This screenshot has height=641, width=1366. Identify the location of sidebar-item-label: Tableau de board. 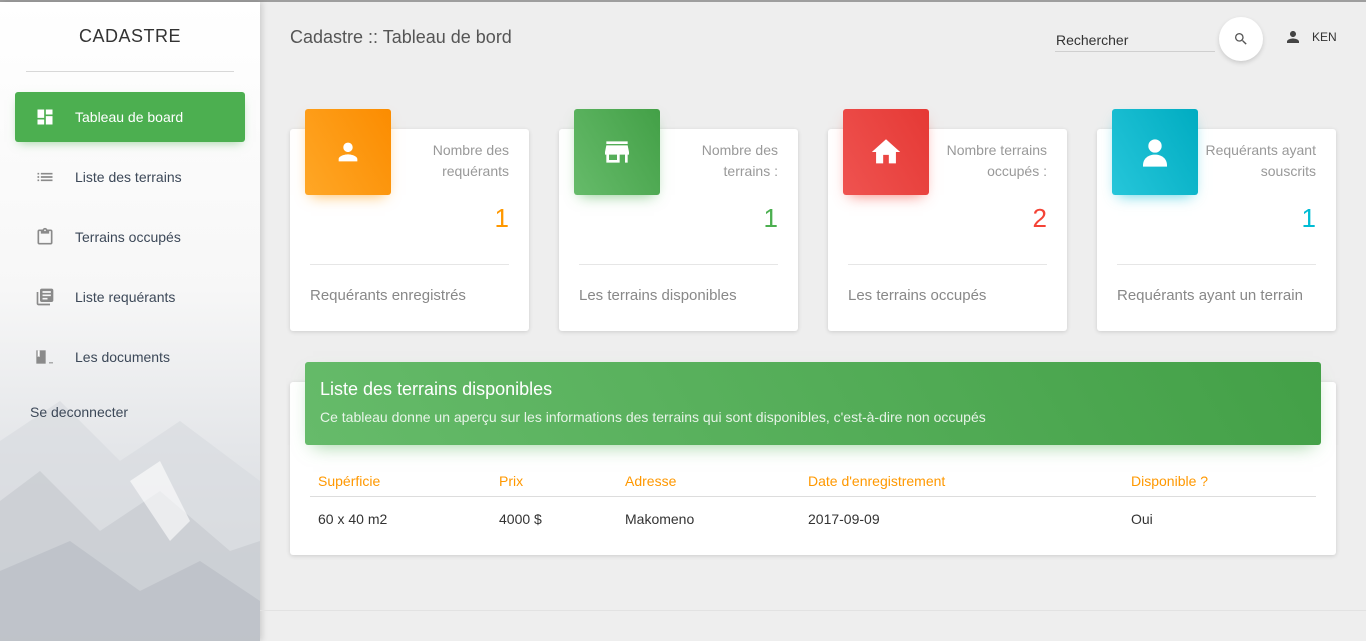
(129, 117).